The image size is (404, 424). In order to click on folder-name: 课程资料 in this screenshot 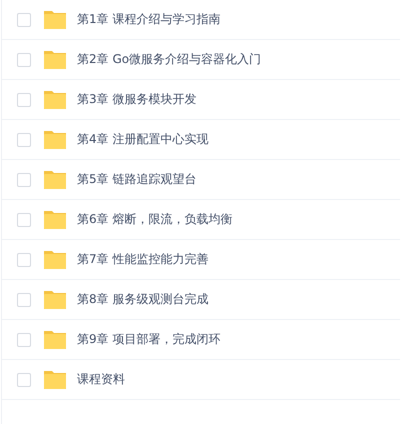, I will do `click(101, 379)`.